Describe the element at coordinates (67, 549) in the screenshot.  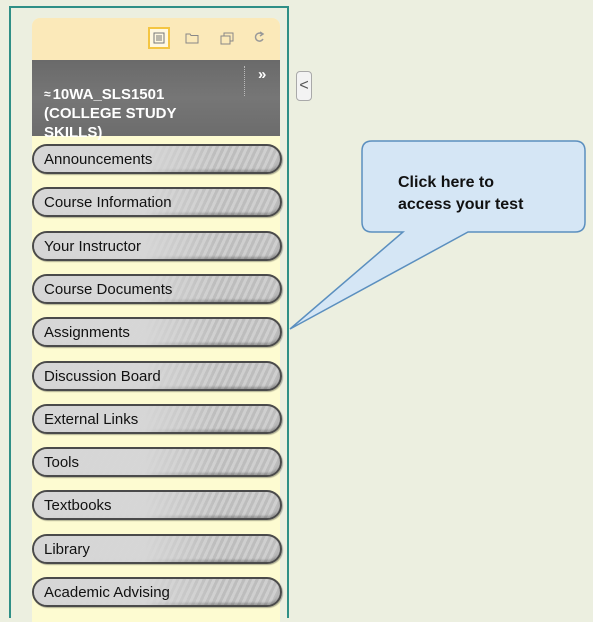
I see `menu-item-label: Library` at that location.